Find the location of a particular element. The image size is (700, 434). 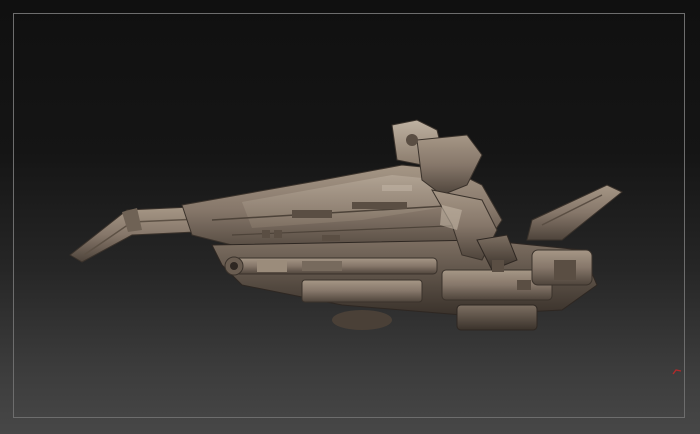

right-tail-fin is located at coordinates (574, 212).